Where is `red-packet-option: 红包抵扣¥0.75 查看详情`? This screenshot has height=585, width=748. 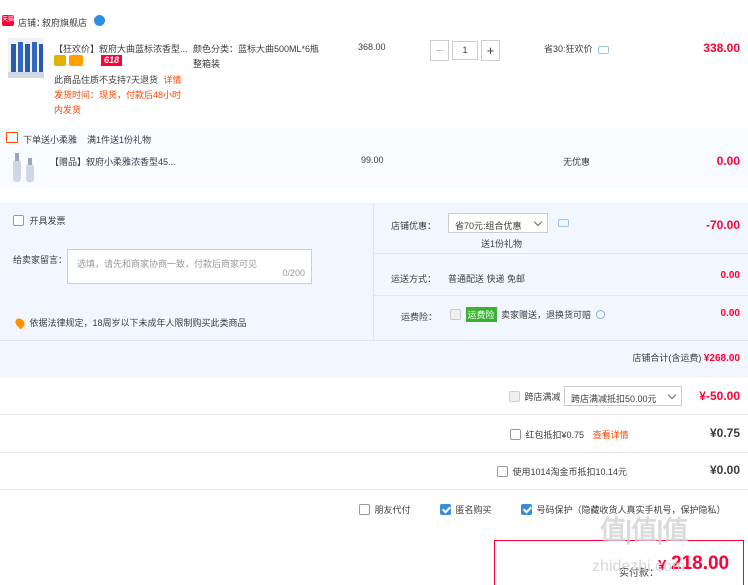
red-packet-option: 红包抵扣¥0.75 查看详情 is located at coordinates (569, 434).